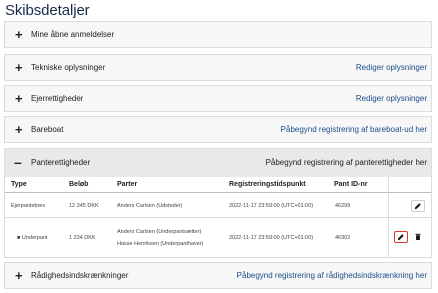 This screenshot has height=293, width=438. I want to click on section-title: Tekniske oplysninger, so click(68, 67).